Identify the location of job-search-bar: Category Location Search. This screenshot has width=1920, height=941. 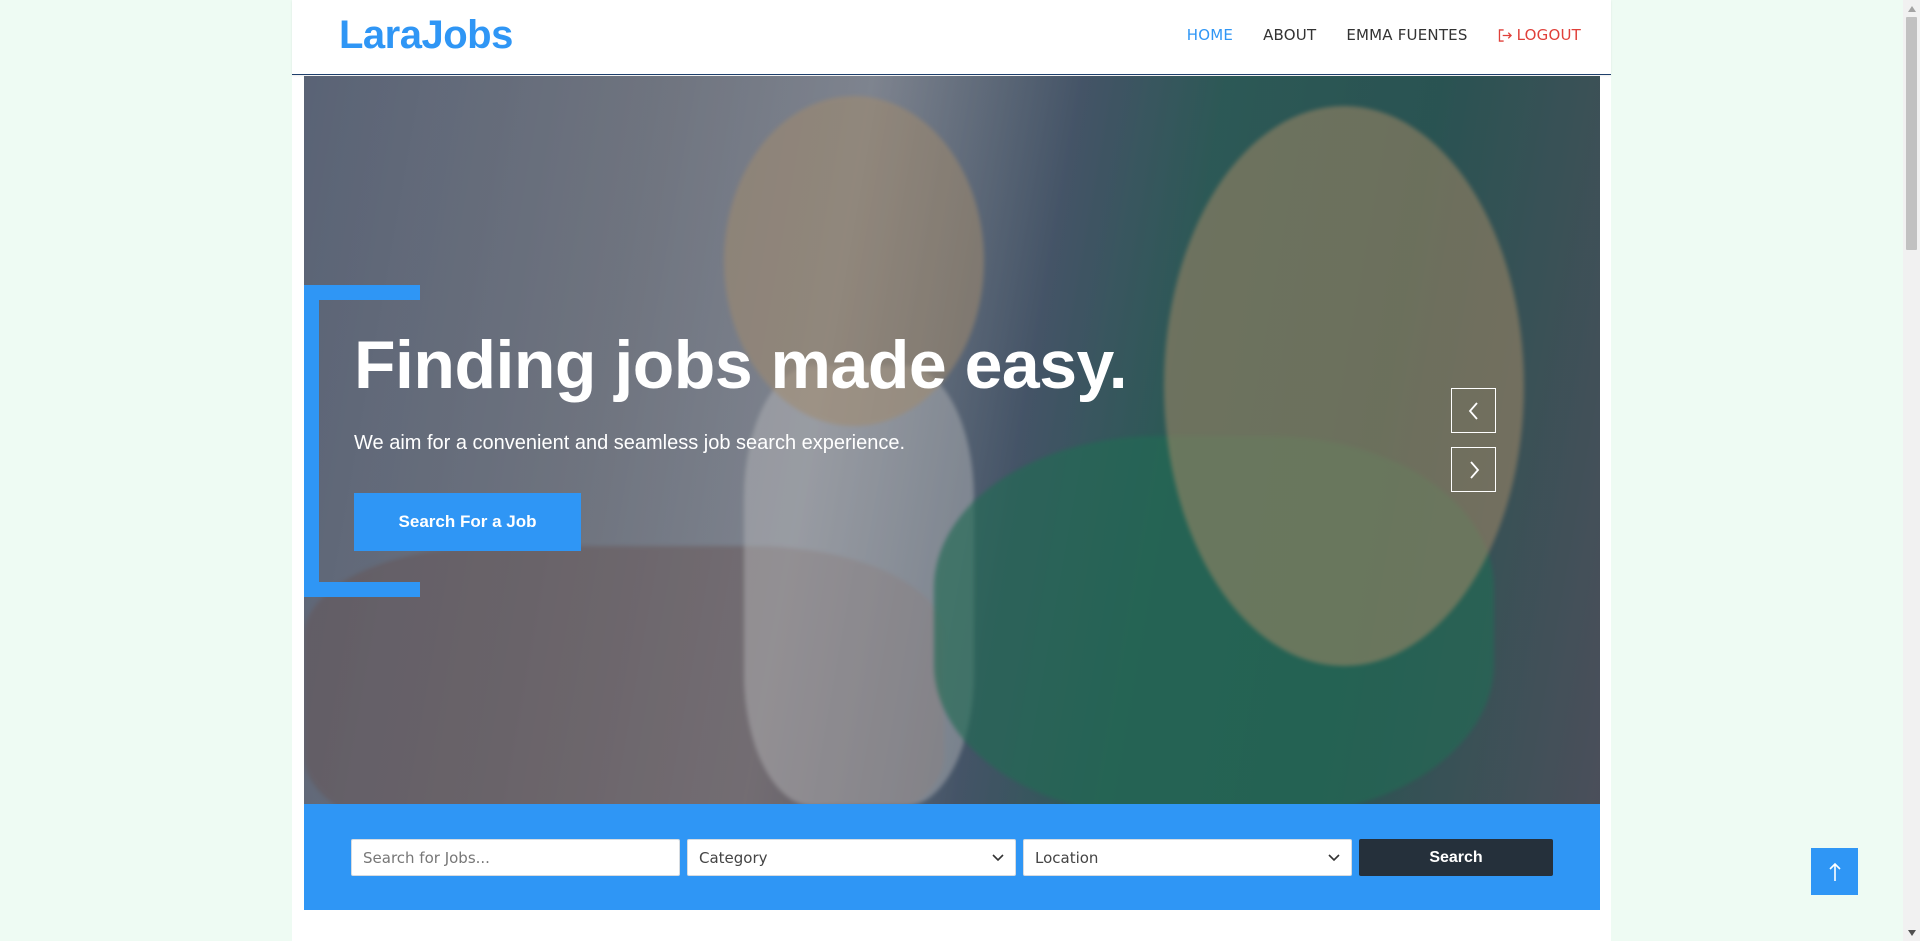
(952, 857).